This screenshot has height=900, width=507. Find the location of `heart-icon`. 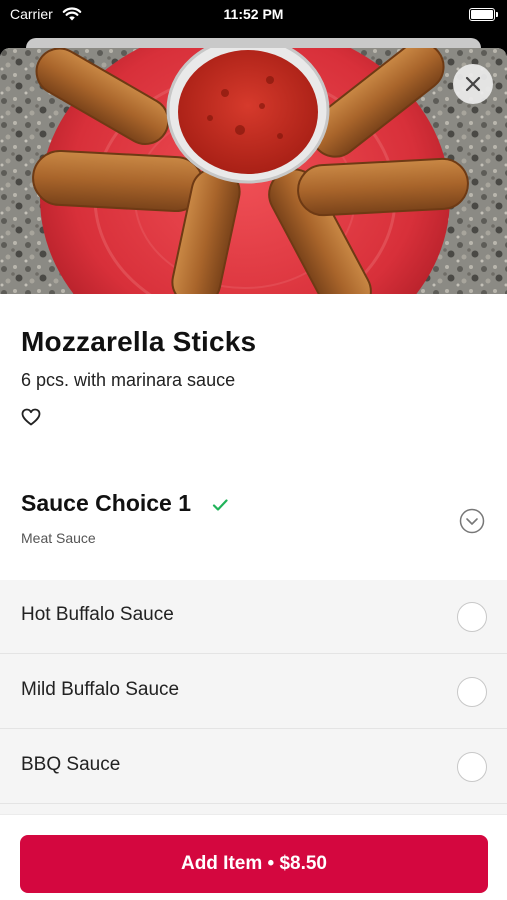

heart-icon is located at coordinates (31, 417).